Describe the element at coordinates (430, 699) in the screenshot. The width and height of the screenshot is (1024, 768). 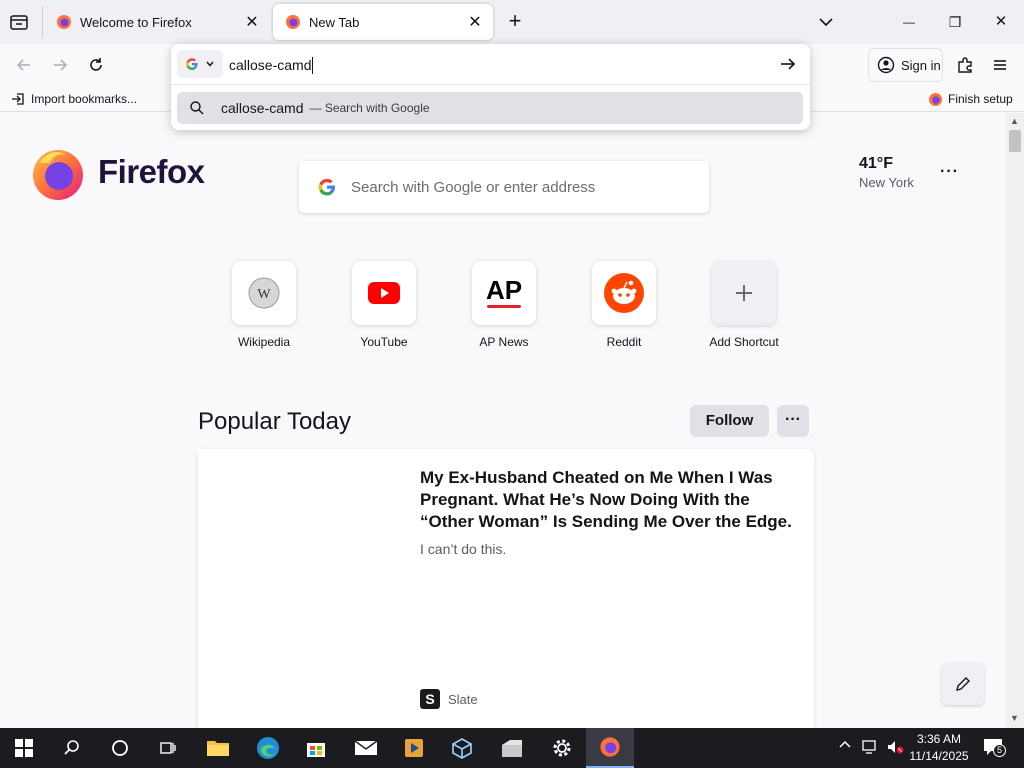
I see `slate-icon: S` at that location.